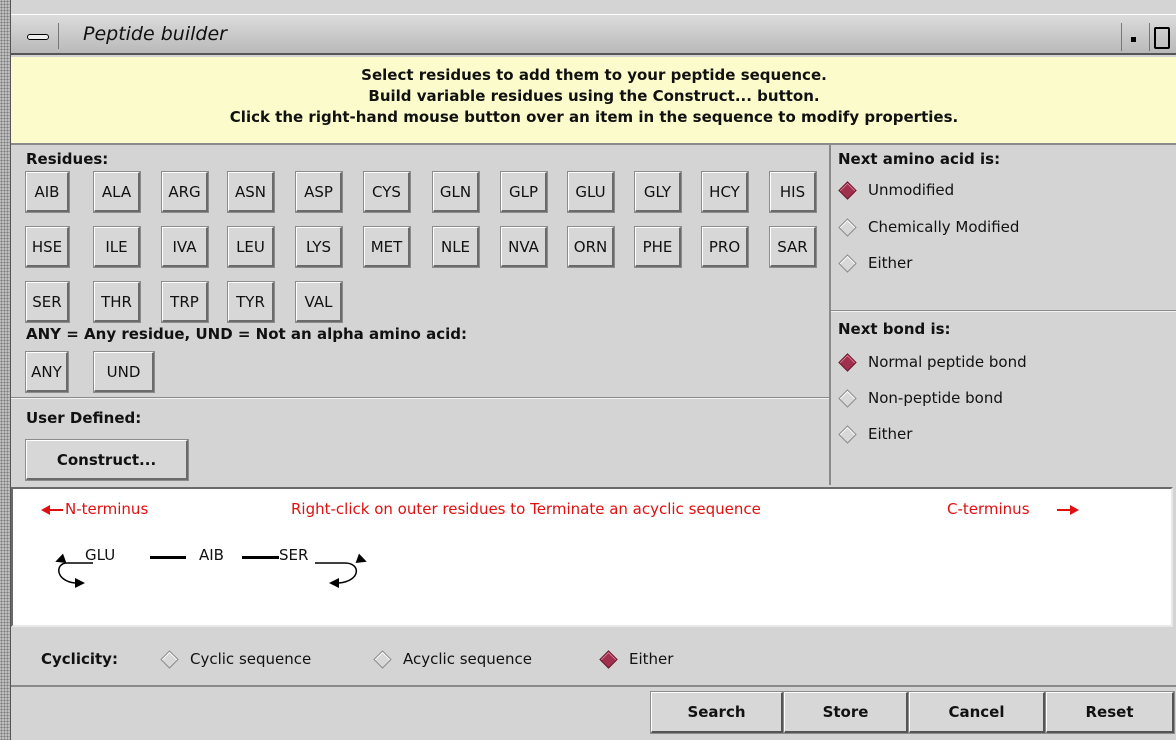  Describe the element at coordinates (185, 302) in the screenshot. I see `residue-button-trp: TRP` at that location.